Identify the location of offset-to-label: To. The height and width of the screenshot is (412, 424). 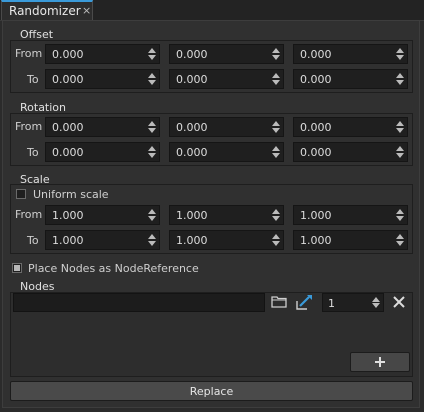
(33, 79).